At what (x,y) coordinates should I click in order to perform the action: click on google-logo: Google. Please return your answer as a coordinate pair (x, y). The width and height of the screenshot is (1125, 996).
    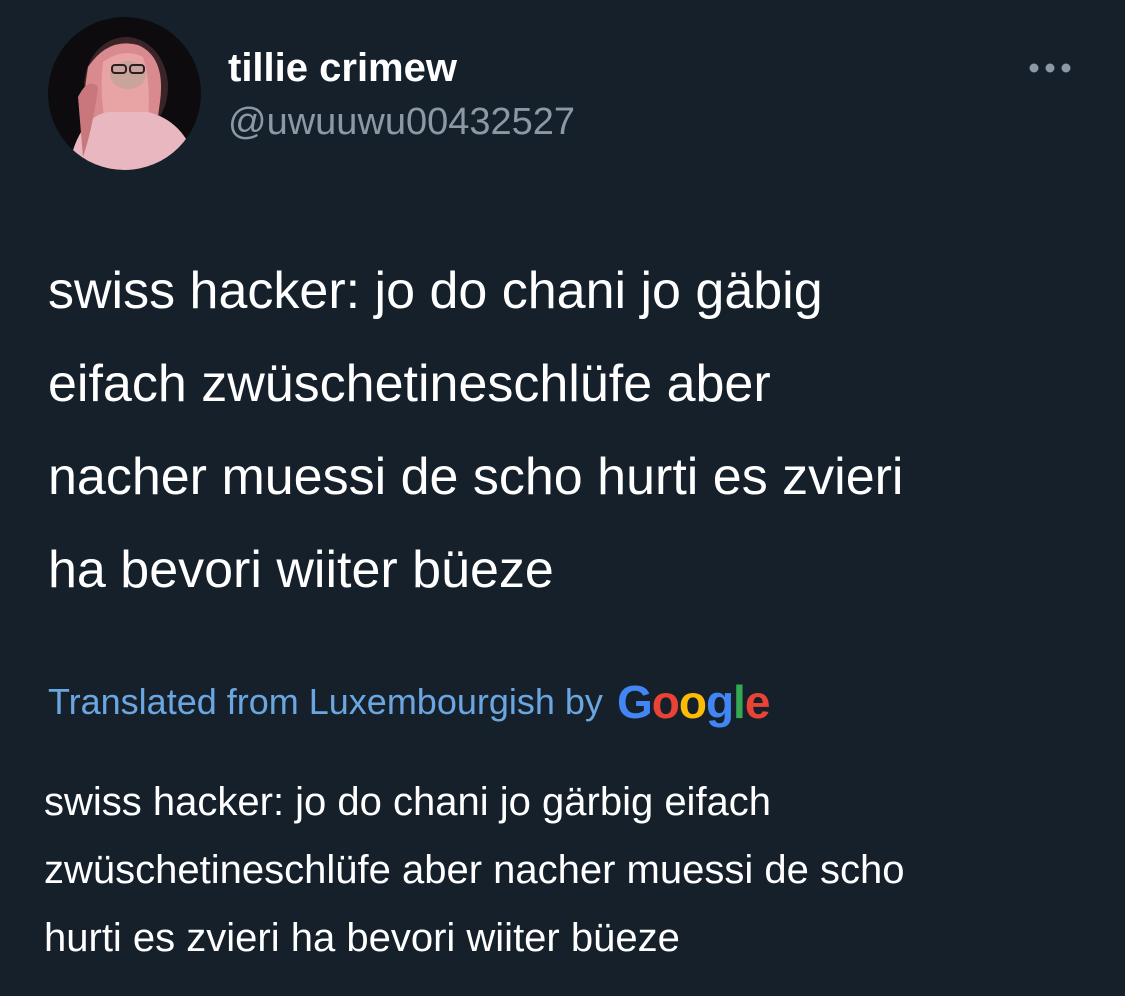
    Looking at the image, I should click on (693, 702).